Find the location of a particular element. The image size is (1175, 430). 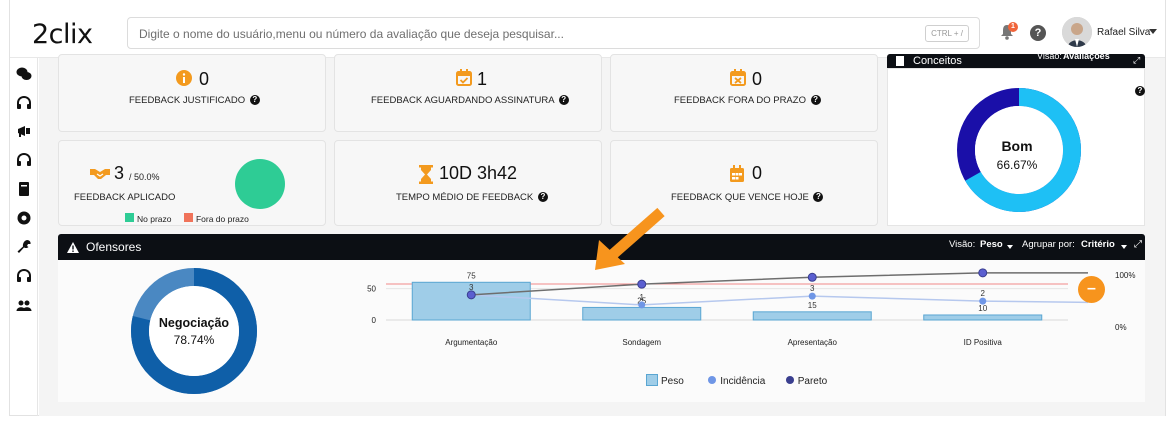

legend-peso: Peso is located at coordinates (672, 381).